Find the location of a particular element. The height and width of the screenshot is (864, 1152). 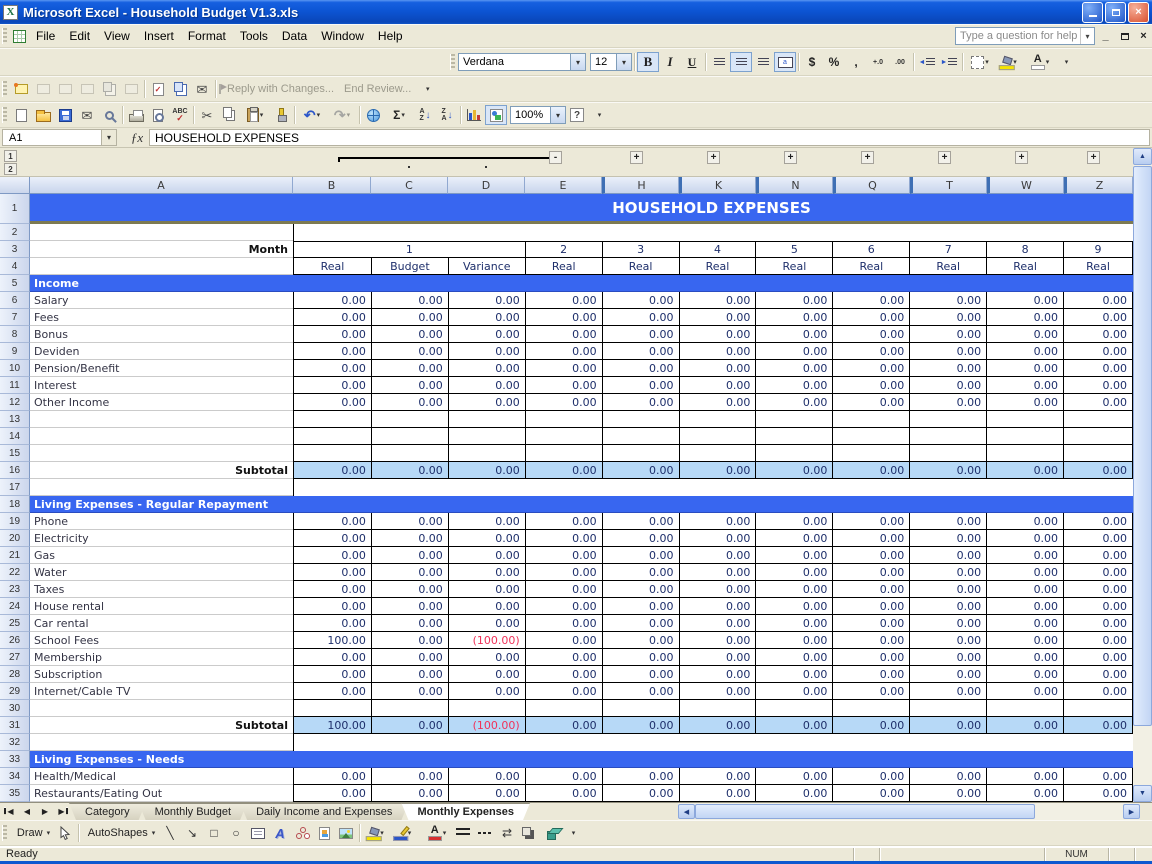

cell-A10: Pension/Benefit is located at coordinates (161, 368).